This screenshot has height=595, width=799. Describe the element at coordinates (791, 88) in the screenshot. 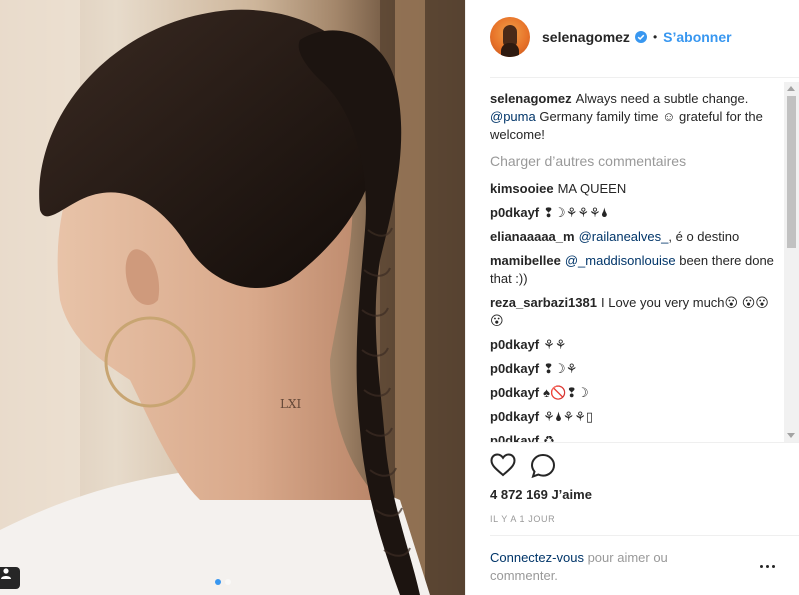

I see `scroll-up-arrow-icon` at that location.